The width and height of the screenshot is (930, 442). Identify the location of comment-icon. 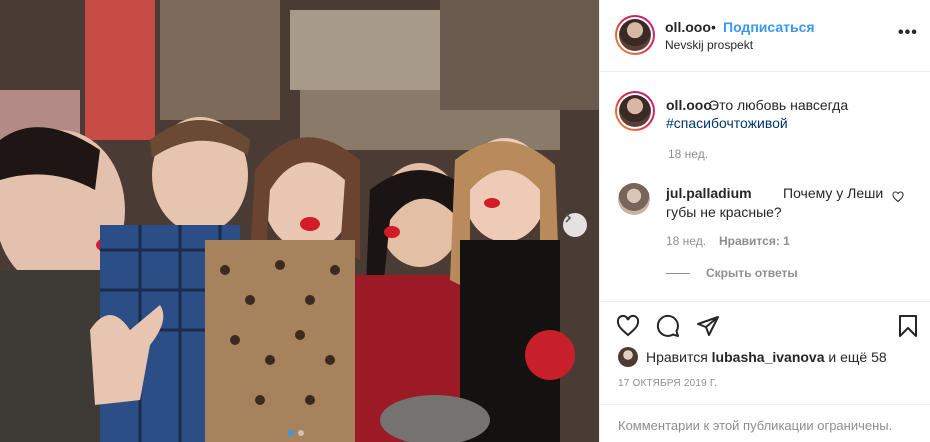
(667, 325).